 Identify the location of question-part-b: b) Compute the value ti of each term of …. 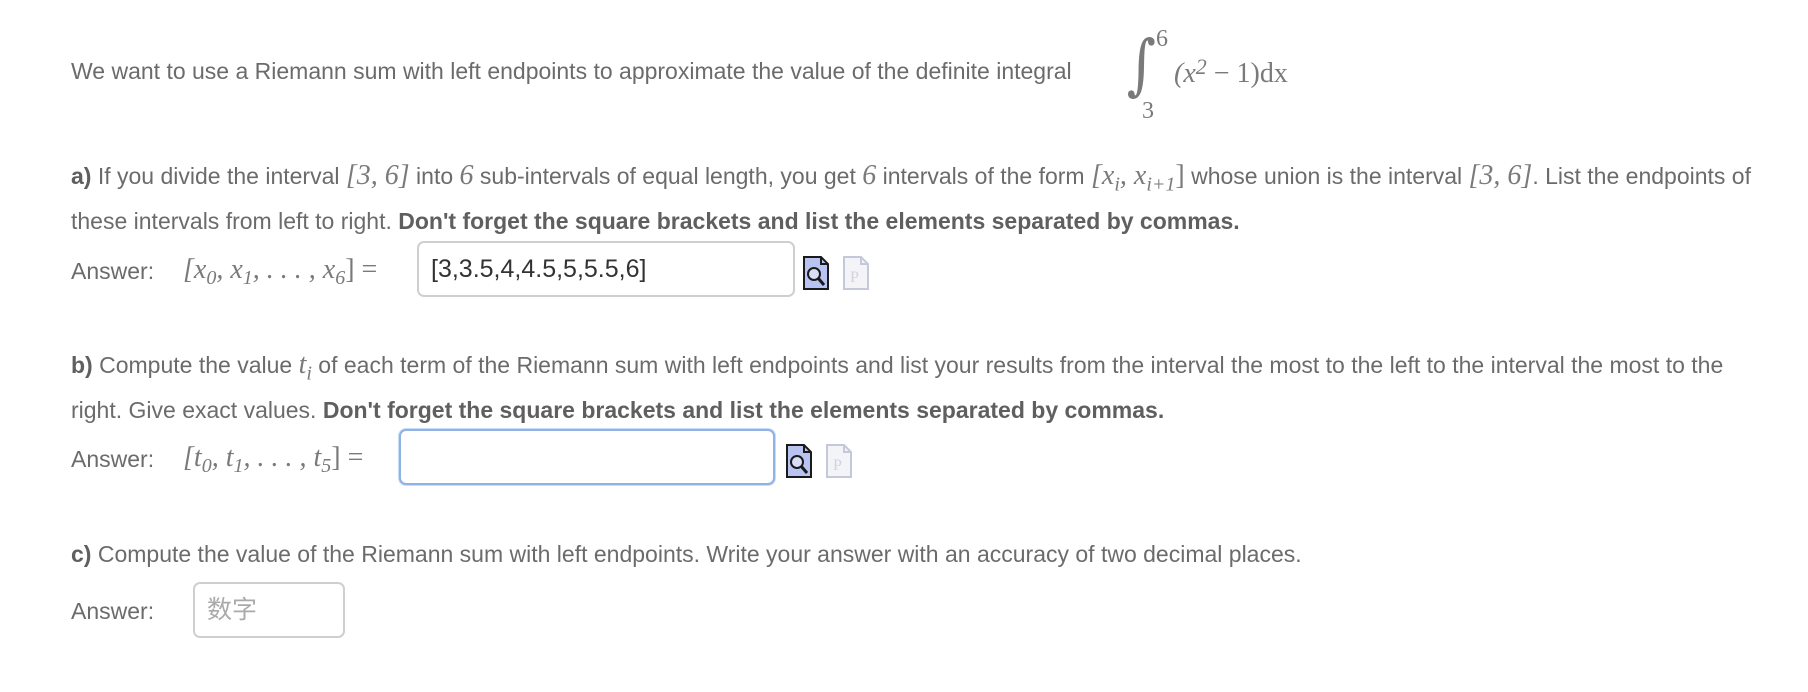
(897, 386).